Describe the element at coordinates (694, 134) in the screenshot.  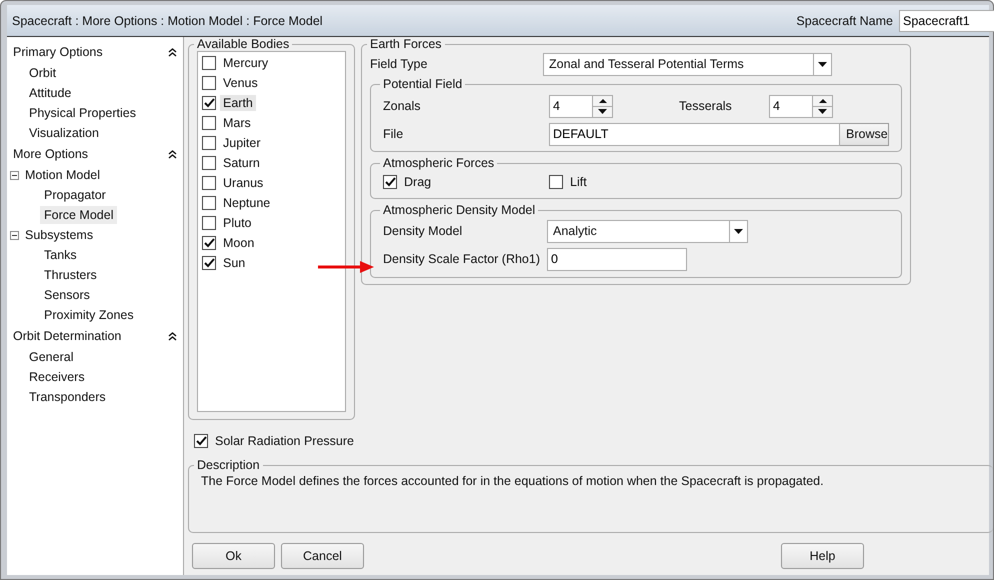
I see `file-field: DEFAULT` at that location.